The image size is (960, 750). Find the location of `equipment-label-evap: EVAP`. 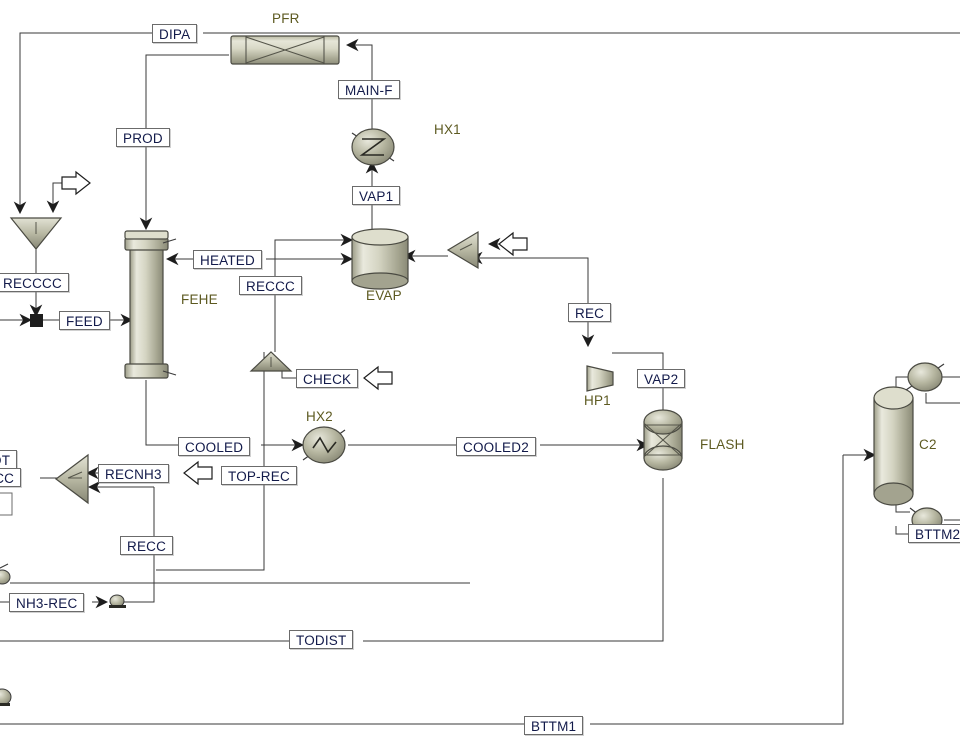

equipment-label-evap: EVAP is located at coordinates (384, 295).